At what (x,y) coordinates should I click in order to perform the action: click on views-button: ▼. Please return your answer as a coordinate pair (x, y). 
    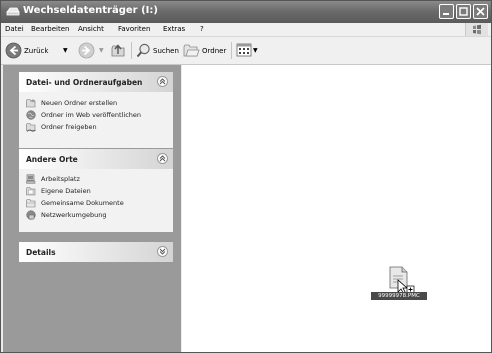
    Looking at the image, I should click on (248, 50).